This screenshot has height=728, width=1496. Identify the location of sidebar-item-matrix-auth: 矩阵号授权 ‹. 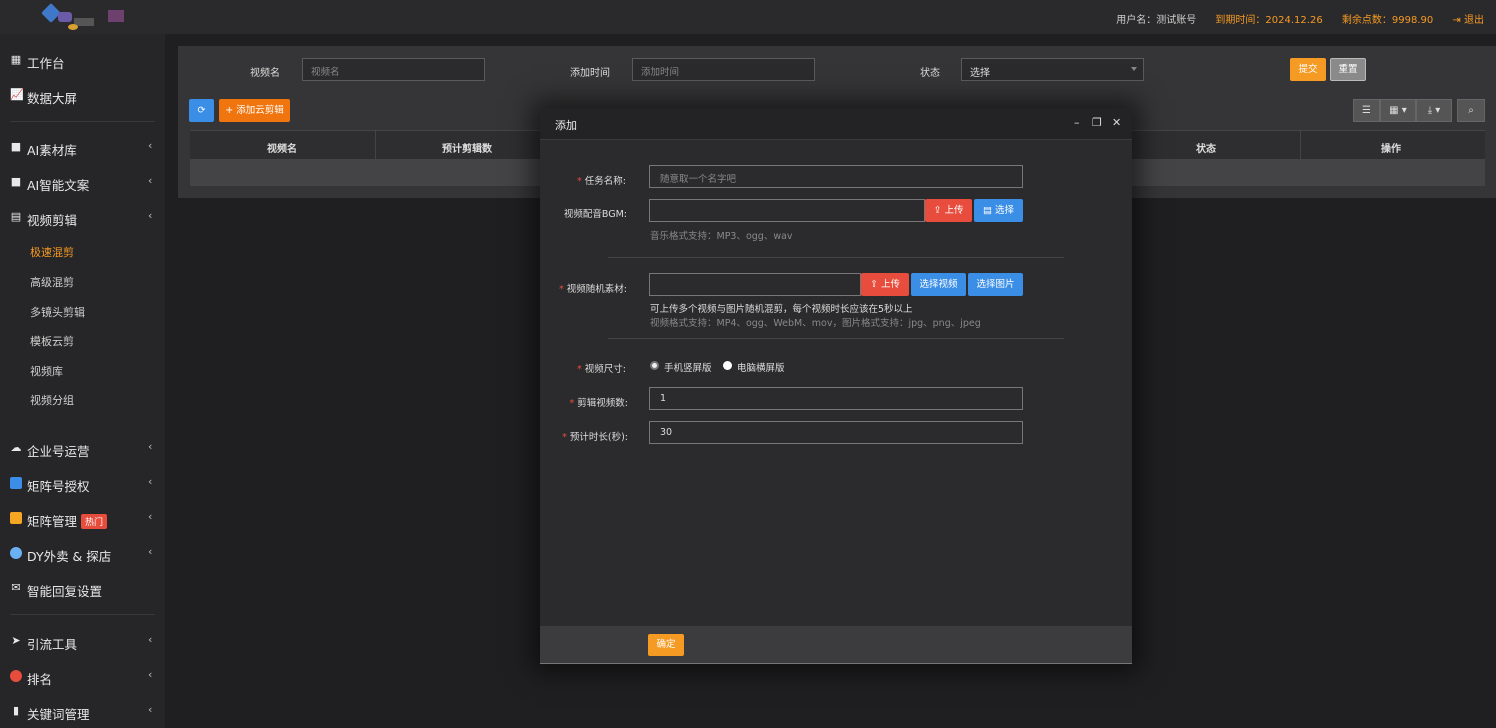
(82, 484).